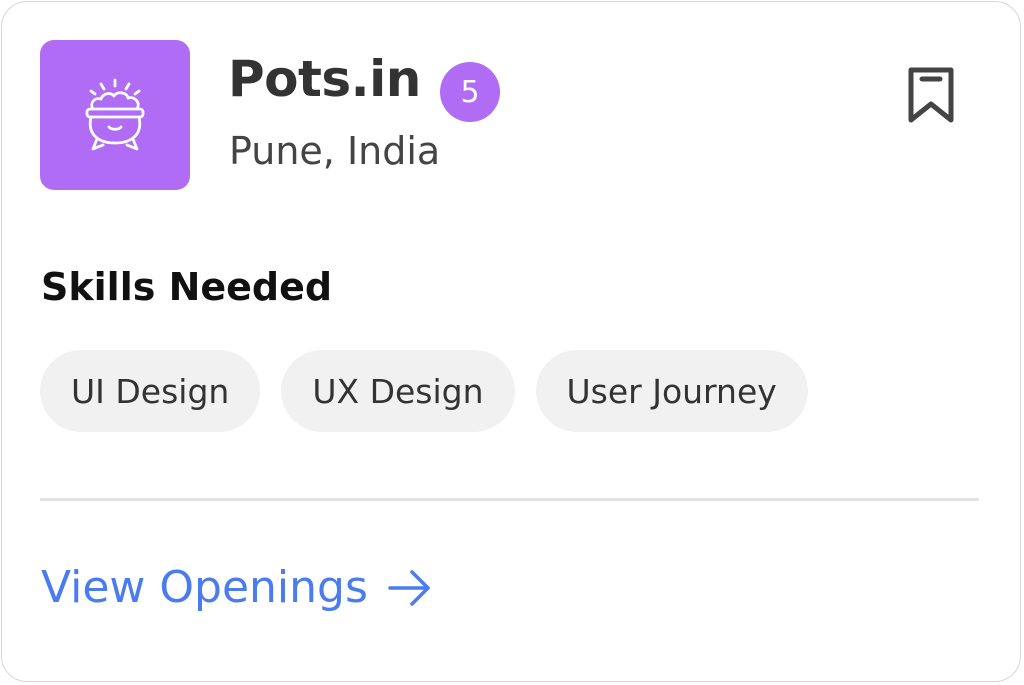  Describe the element at coordinates (187, 287) in the screenshot. I see `skills-heading: Skills Needed` at that location.